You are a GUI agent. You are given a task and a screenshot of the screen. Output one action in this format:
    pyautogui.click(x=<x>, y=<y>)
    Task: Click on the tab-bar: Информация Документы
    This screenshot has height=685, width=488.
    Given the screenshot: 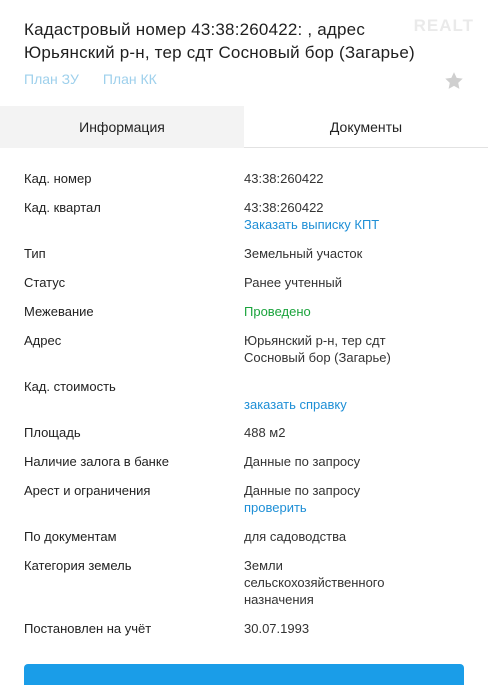 What is the action you would take?
    pyautogui.click(x=244, y=127)
    